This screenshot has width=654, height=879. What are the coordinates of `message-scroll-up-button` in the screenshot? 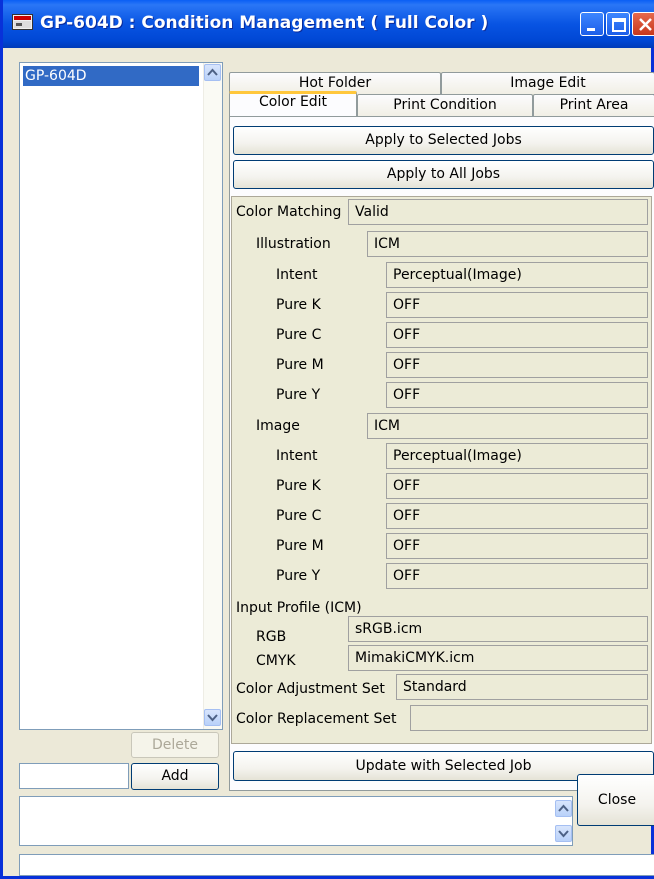 It's located at (563, 808).